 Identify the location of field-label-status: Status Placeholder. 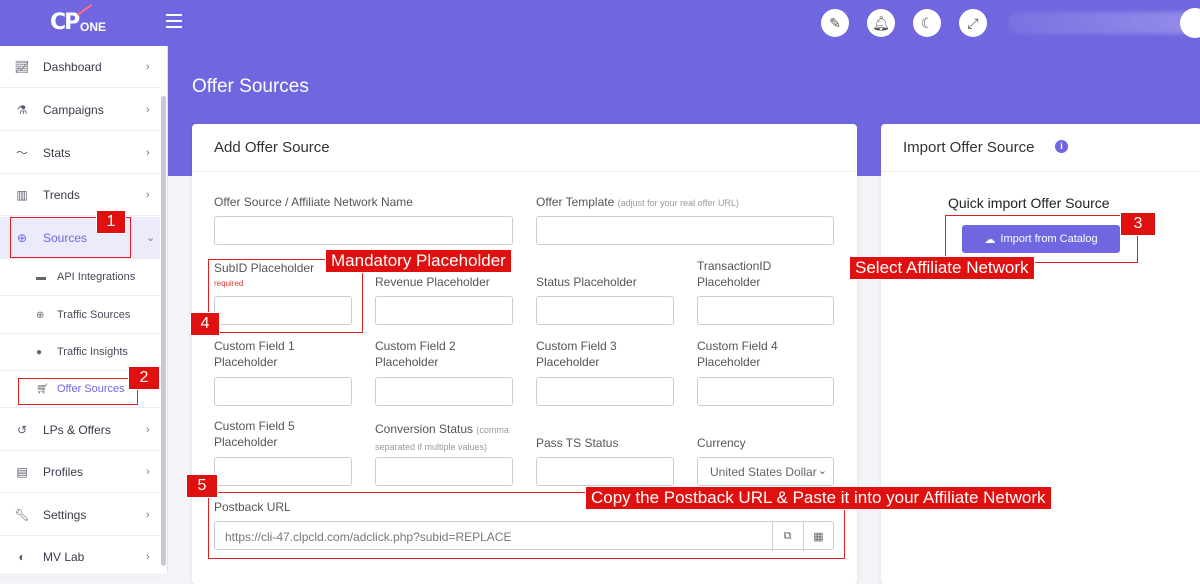
(586, 282).